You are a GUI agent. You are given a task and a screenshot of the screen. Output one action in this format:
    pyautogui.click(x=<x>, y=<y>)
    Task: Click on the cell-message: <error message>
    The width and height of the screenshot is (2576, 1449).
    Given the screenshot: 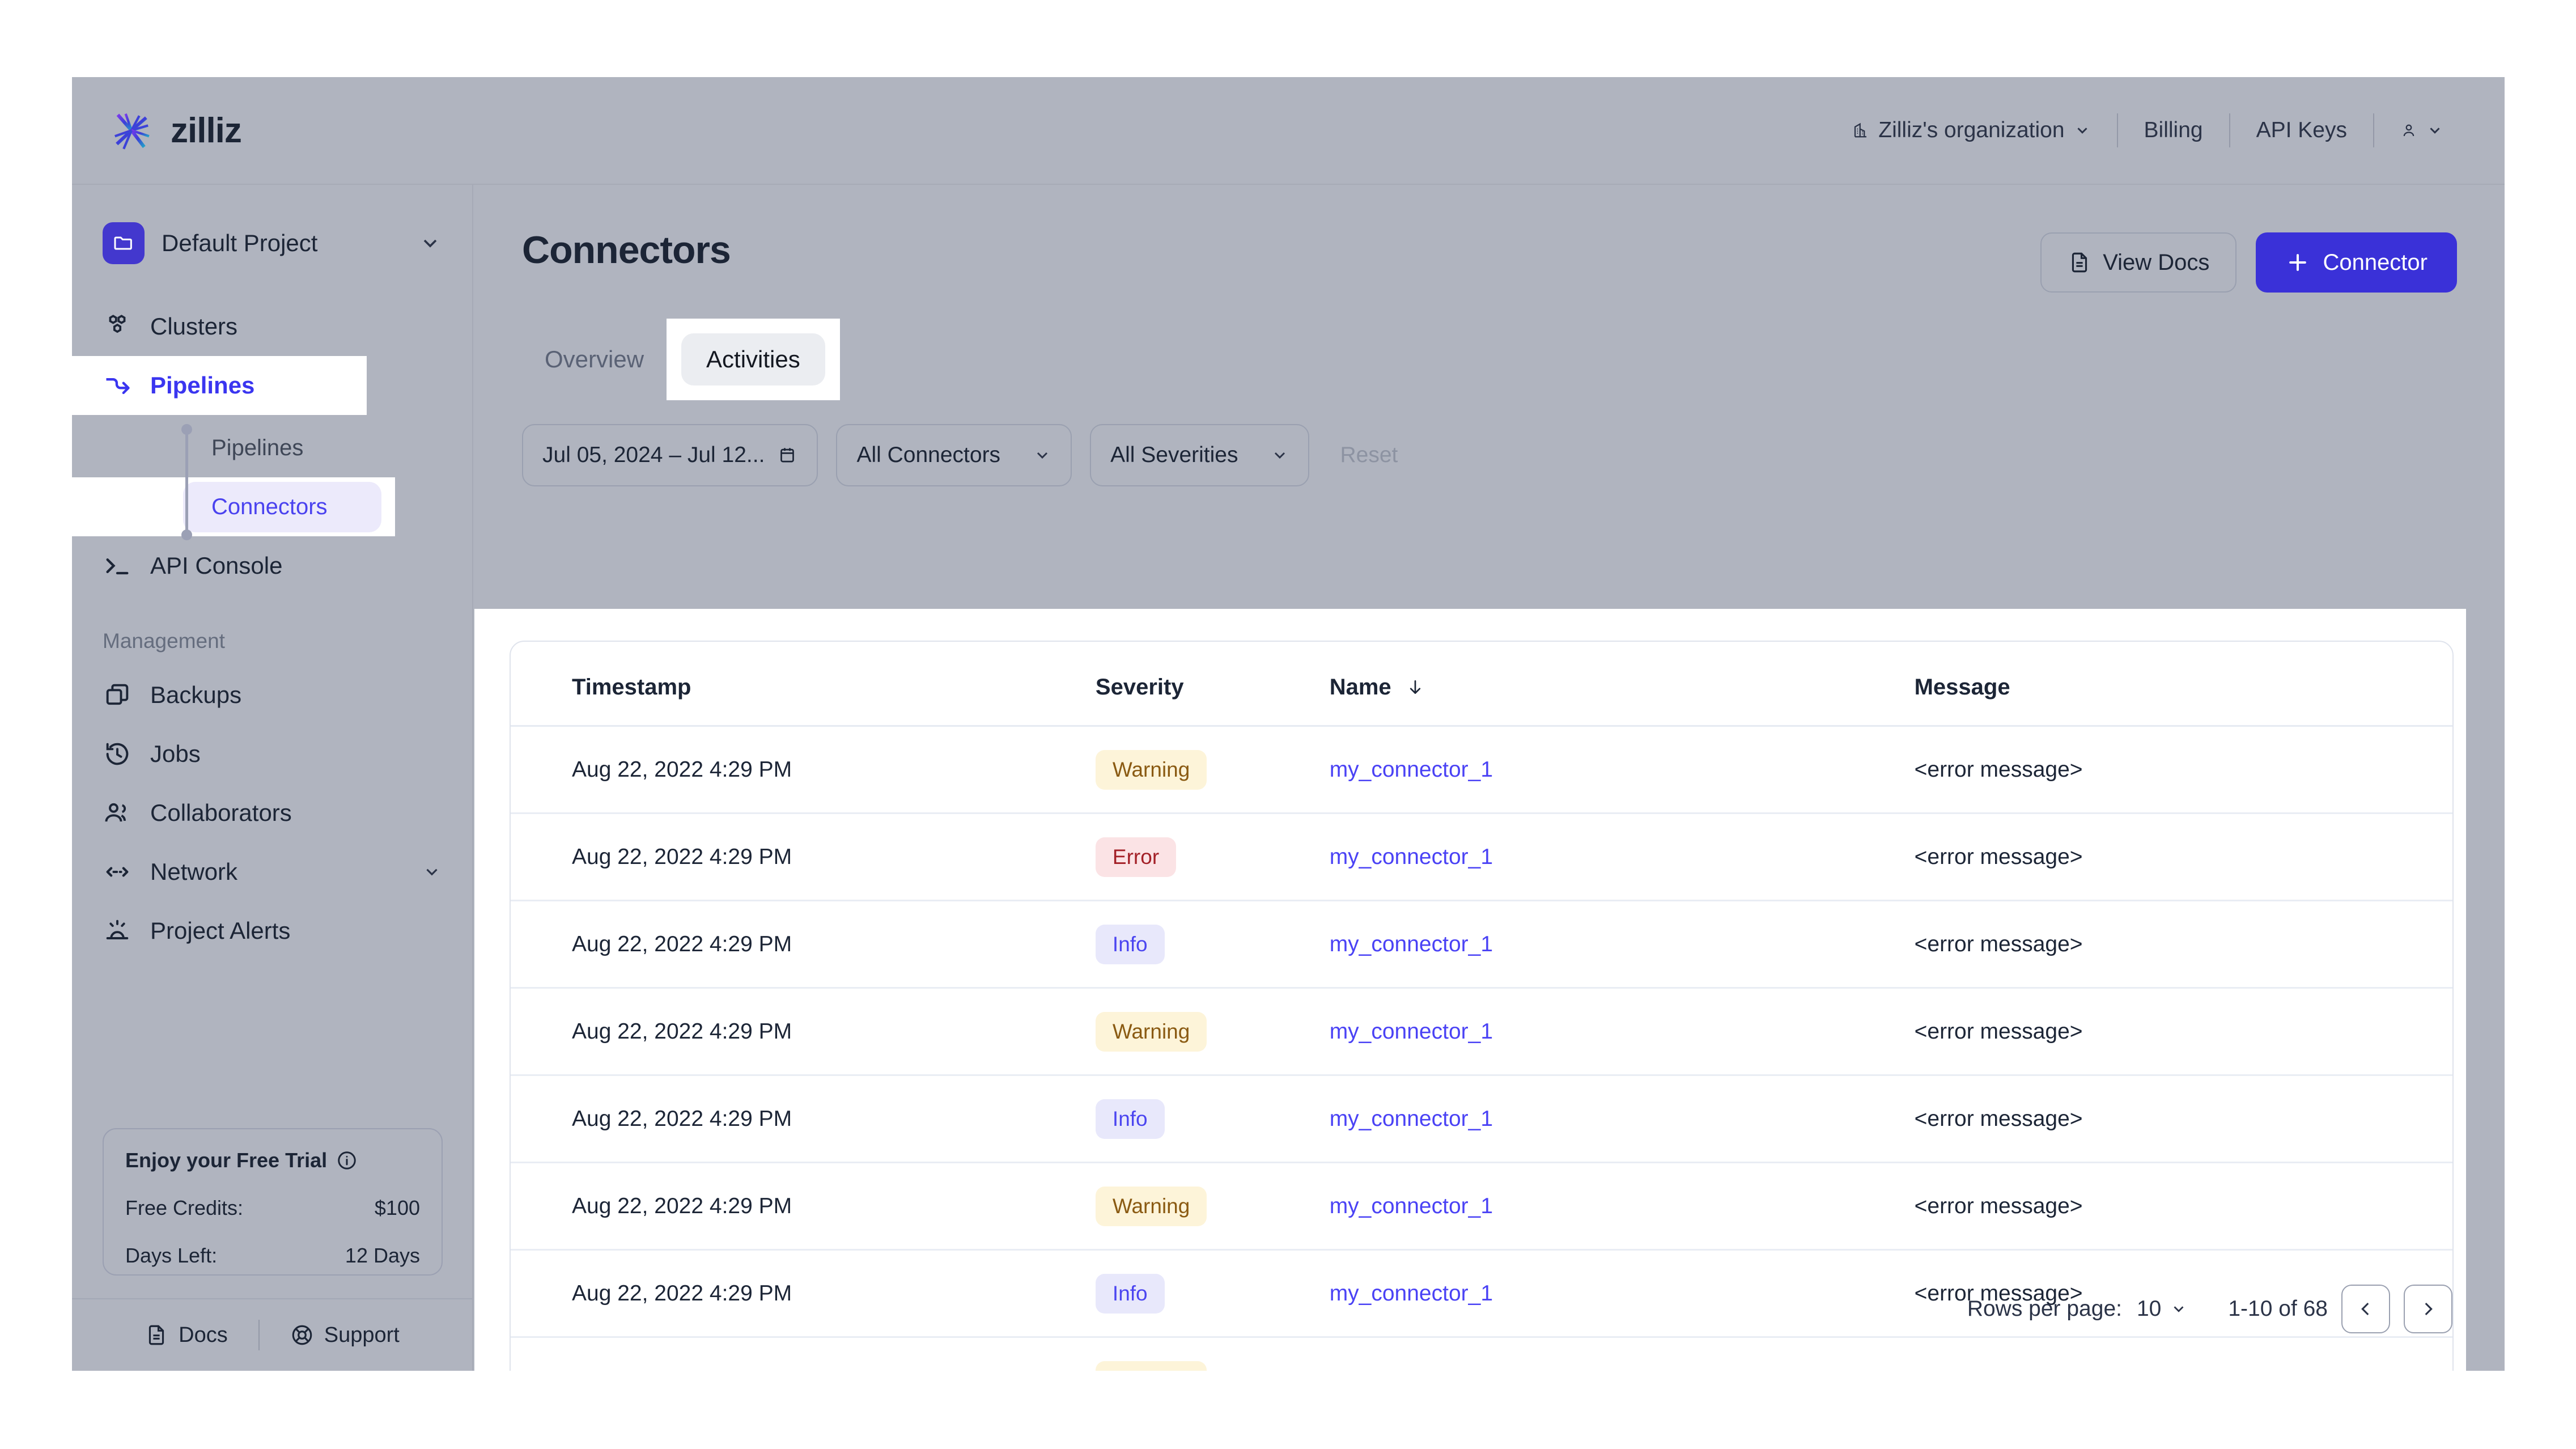 What is the action you would take?
    pyautogui.click(x=2183, y=857)
    